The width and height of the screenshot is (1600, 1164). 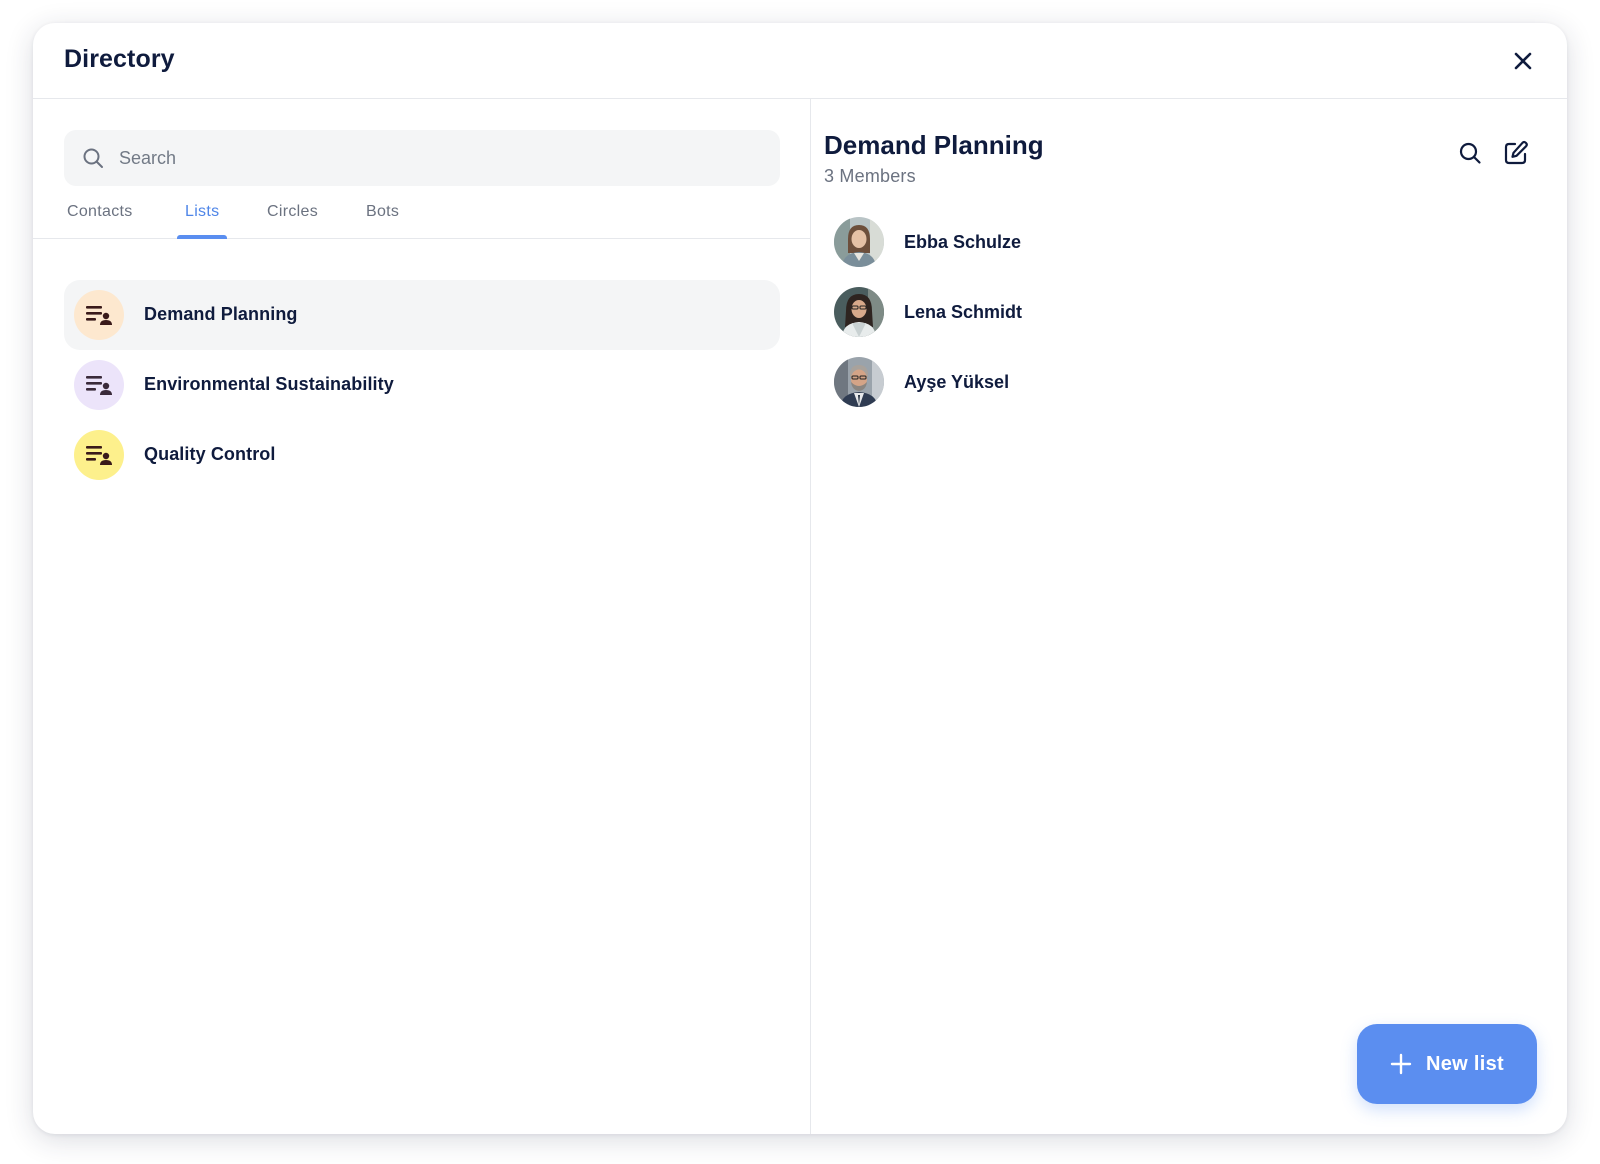 What do you see at coordinates (957, 382) in the screenshot?
I see `member-name: Ayşe Yüksel` at bounding box center [957, 382].